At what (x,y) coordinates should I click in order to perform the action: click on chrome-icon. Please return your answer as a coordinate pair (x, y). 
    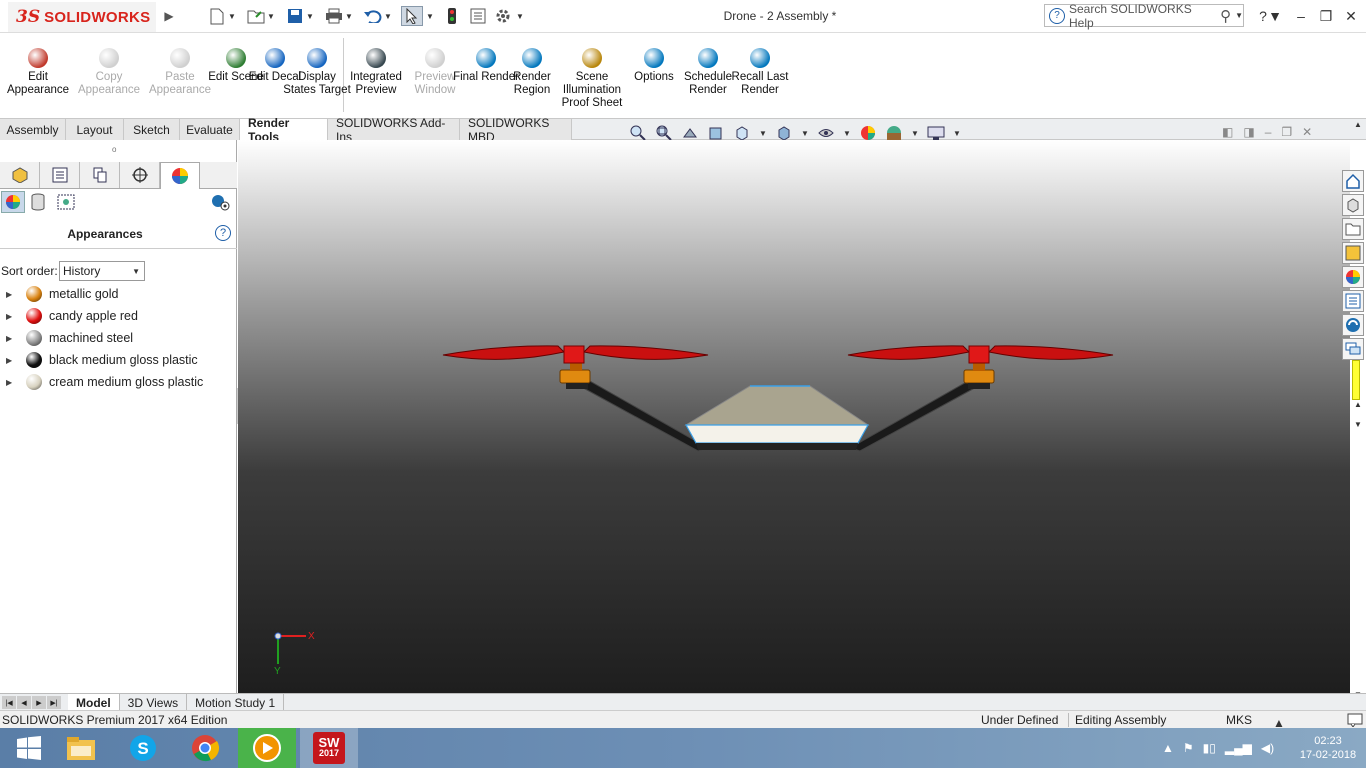
    Looking at the image, I should click on (205, 748).